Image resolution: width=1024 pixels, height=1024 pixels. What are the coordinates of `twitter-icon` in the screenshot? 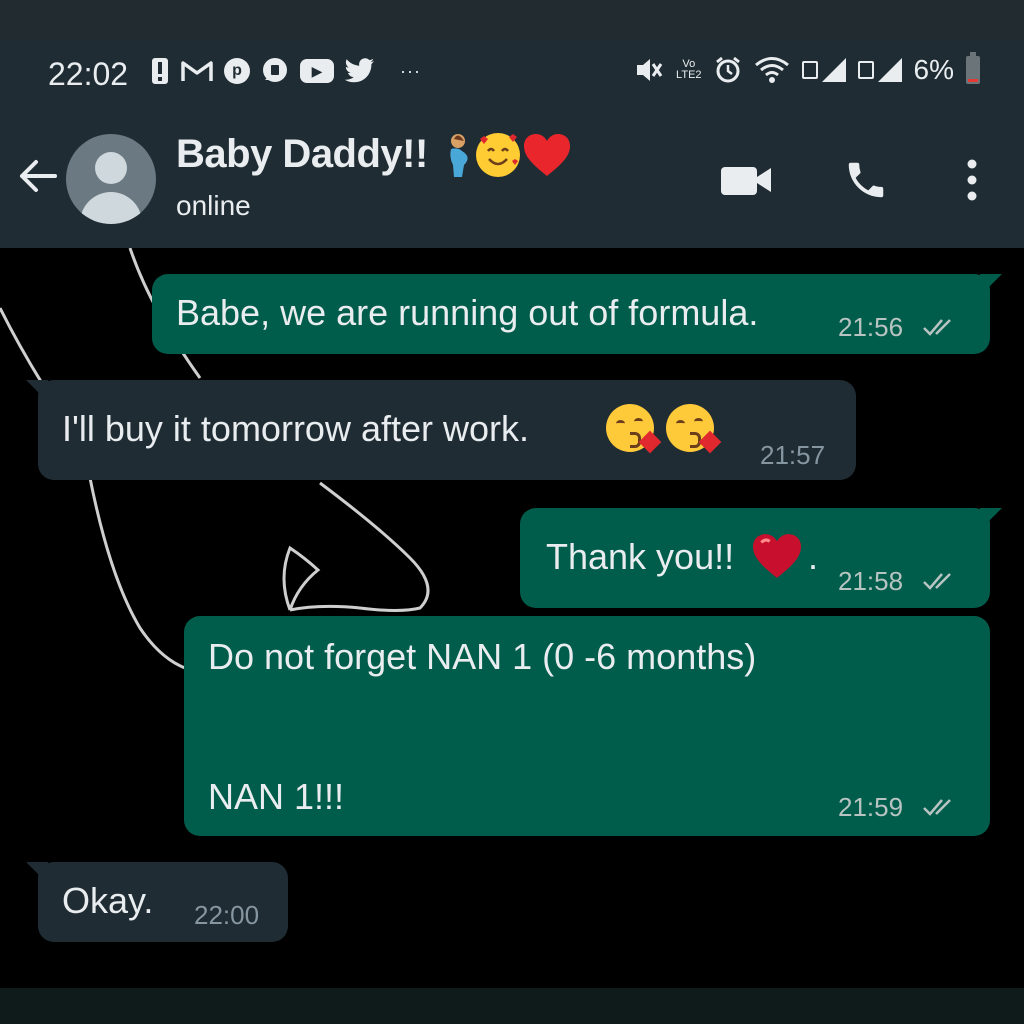 It's located at (360, 71).